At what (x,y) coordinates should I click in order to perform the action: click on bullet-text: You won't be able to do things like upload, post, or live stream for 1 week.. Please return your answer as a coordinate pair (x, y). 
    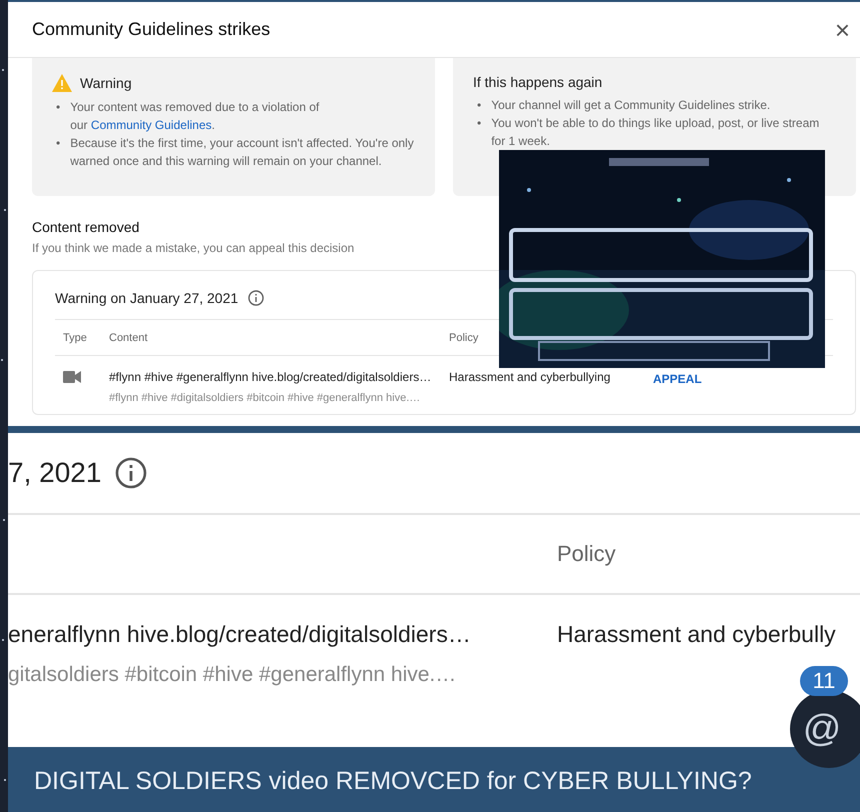
    Looking at the image, I should click on (655, 132).